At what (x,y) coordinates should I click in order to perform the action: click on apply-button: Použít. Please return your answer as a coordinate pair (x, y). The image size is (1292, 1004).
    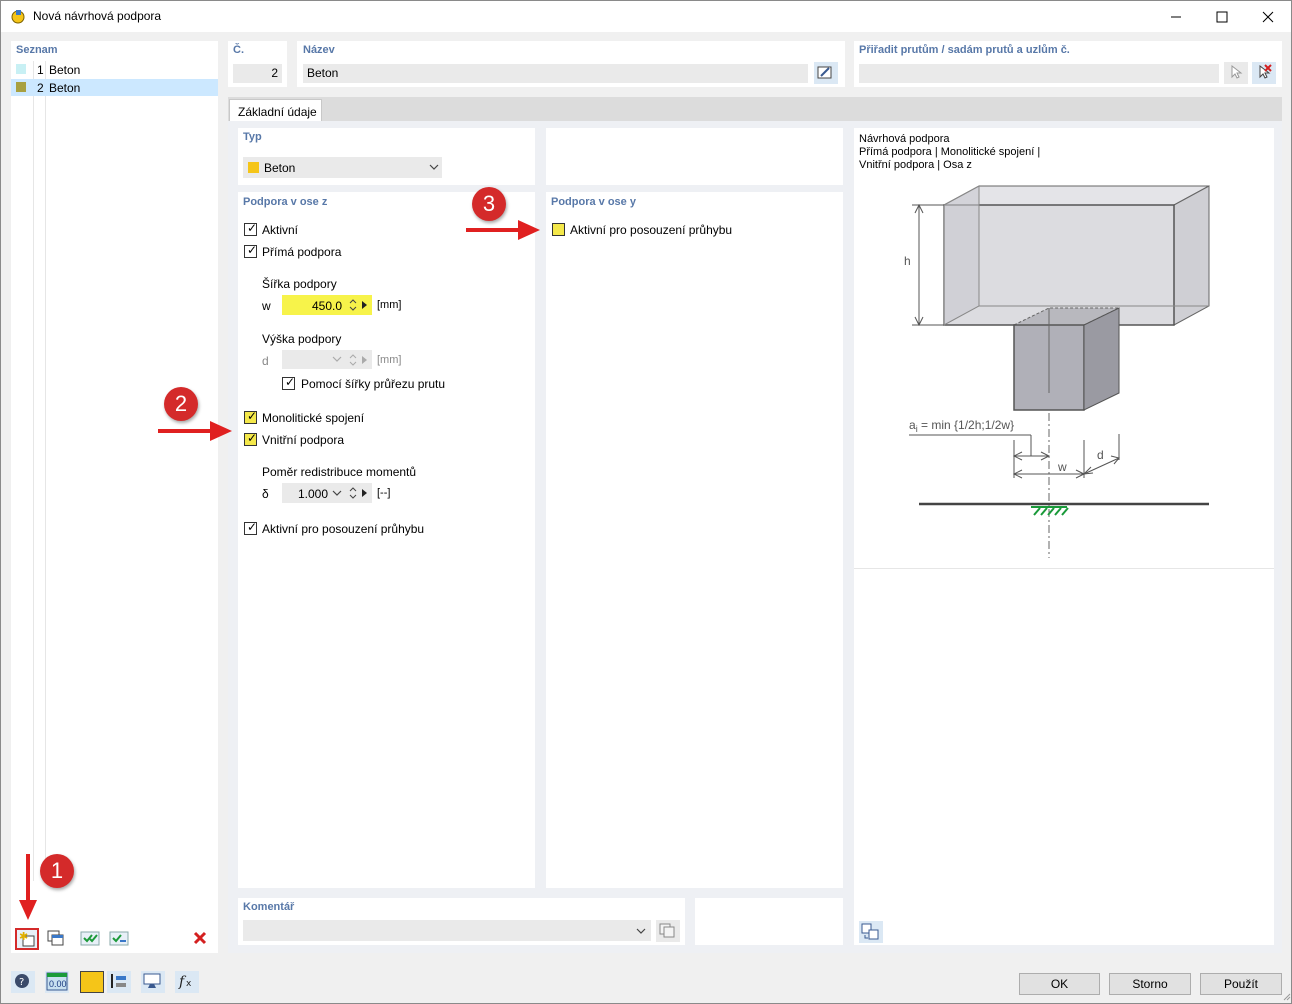
    Looking at the image, I should click on (1241, 984).